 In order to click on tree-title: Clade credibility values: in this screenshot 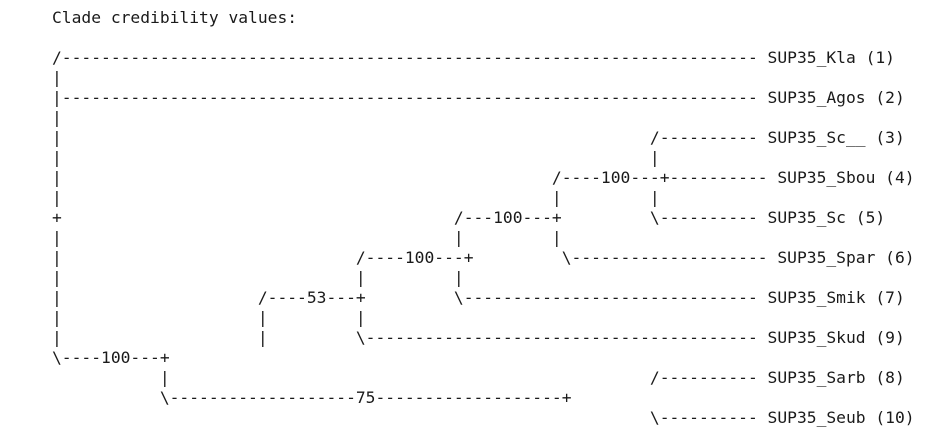, I will do `click(175, 17)`.